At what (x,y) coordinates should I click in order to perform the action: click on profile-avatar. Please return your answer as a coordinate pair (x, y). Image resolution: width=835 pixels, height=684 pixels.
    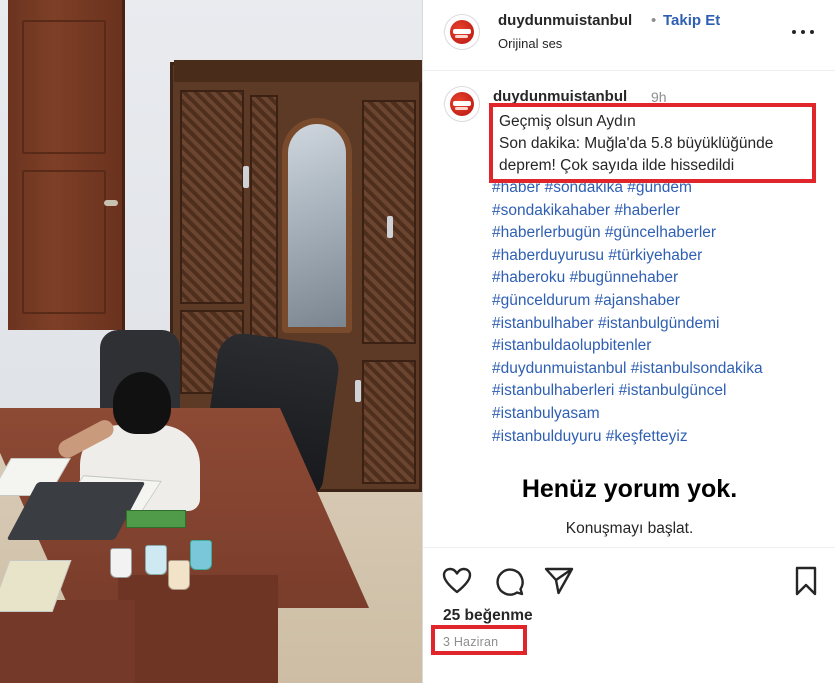
    Looking at the image, I should click on (462, 32).